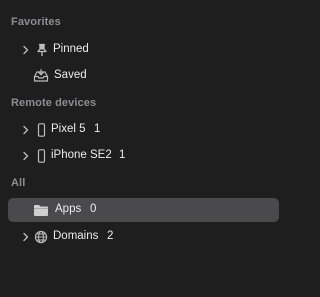 The image size is (320, 297). What do you see at coordinates (41, 210) in the screenshot?
I see `folder-icon` at bounding box center [41, 210].